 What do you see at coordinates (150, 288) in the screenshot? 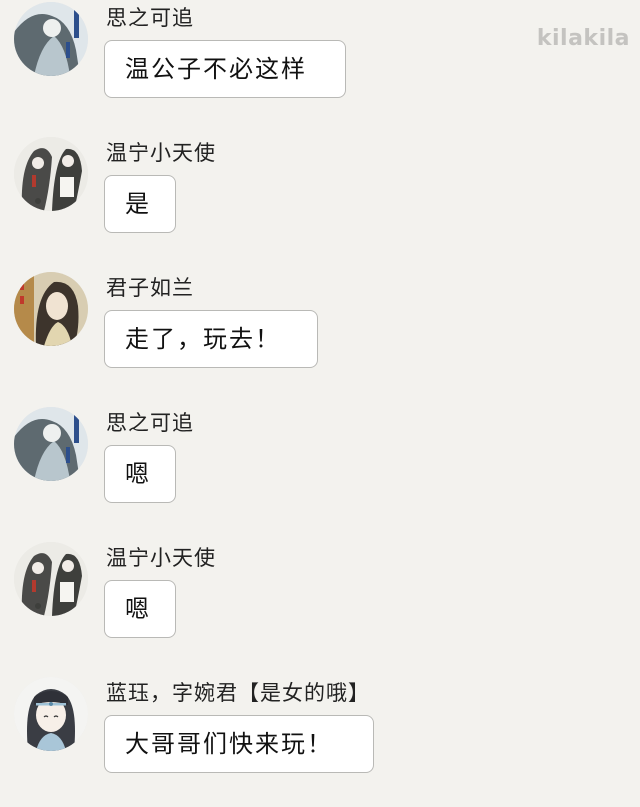
I see `sender-name: 君子如兰` at bounding box center [150, 288].